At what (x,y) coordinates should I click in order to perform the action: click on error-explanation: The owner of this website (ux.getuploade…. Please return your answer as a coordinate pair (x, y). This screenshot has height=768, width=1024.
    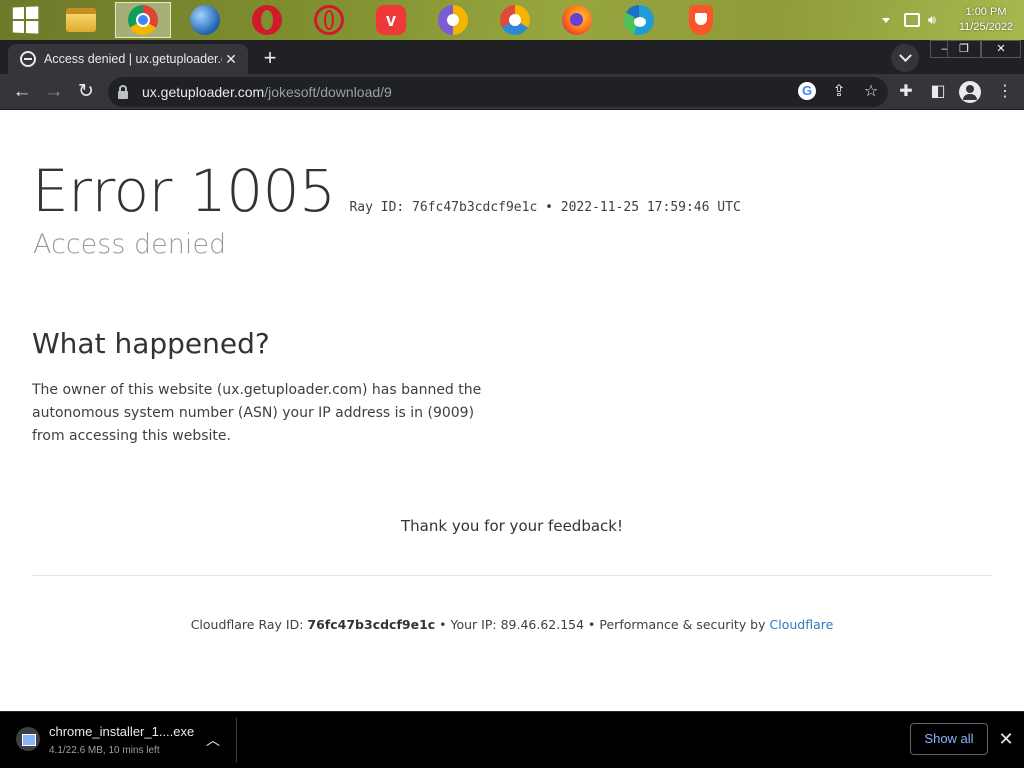
    Looking at the image, I should click on (257, 413).